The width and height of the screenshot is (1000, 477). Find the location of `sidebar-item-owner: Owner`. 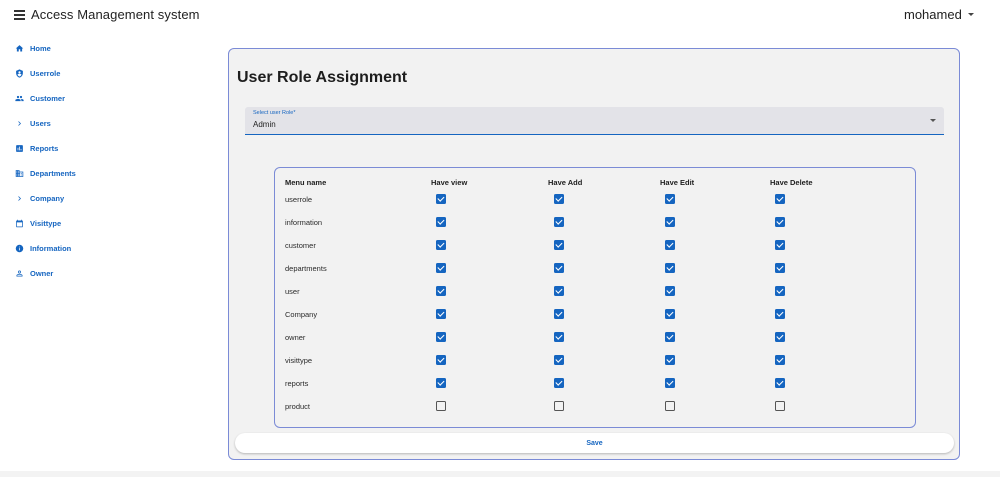

sidebar-item-owner: Owner is located at coordinates (33, 273).